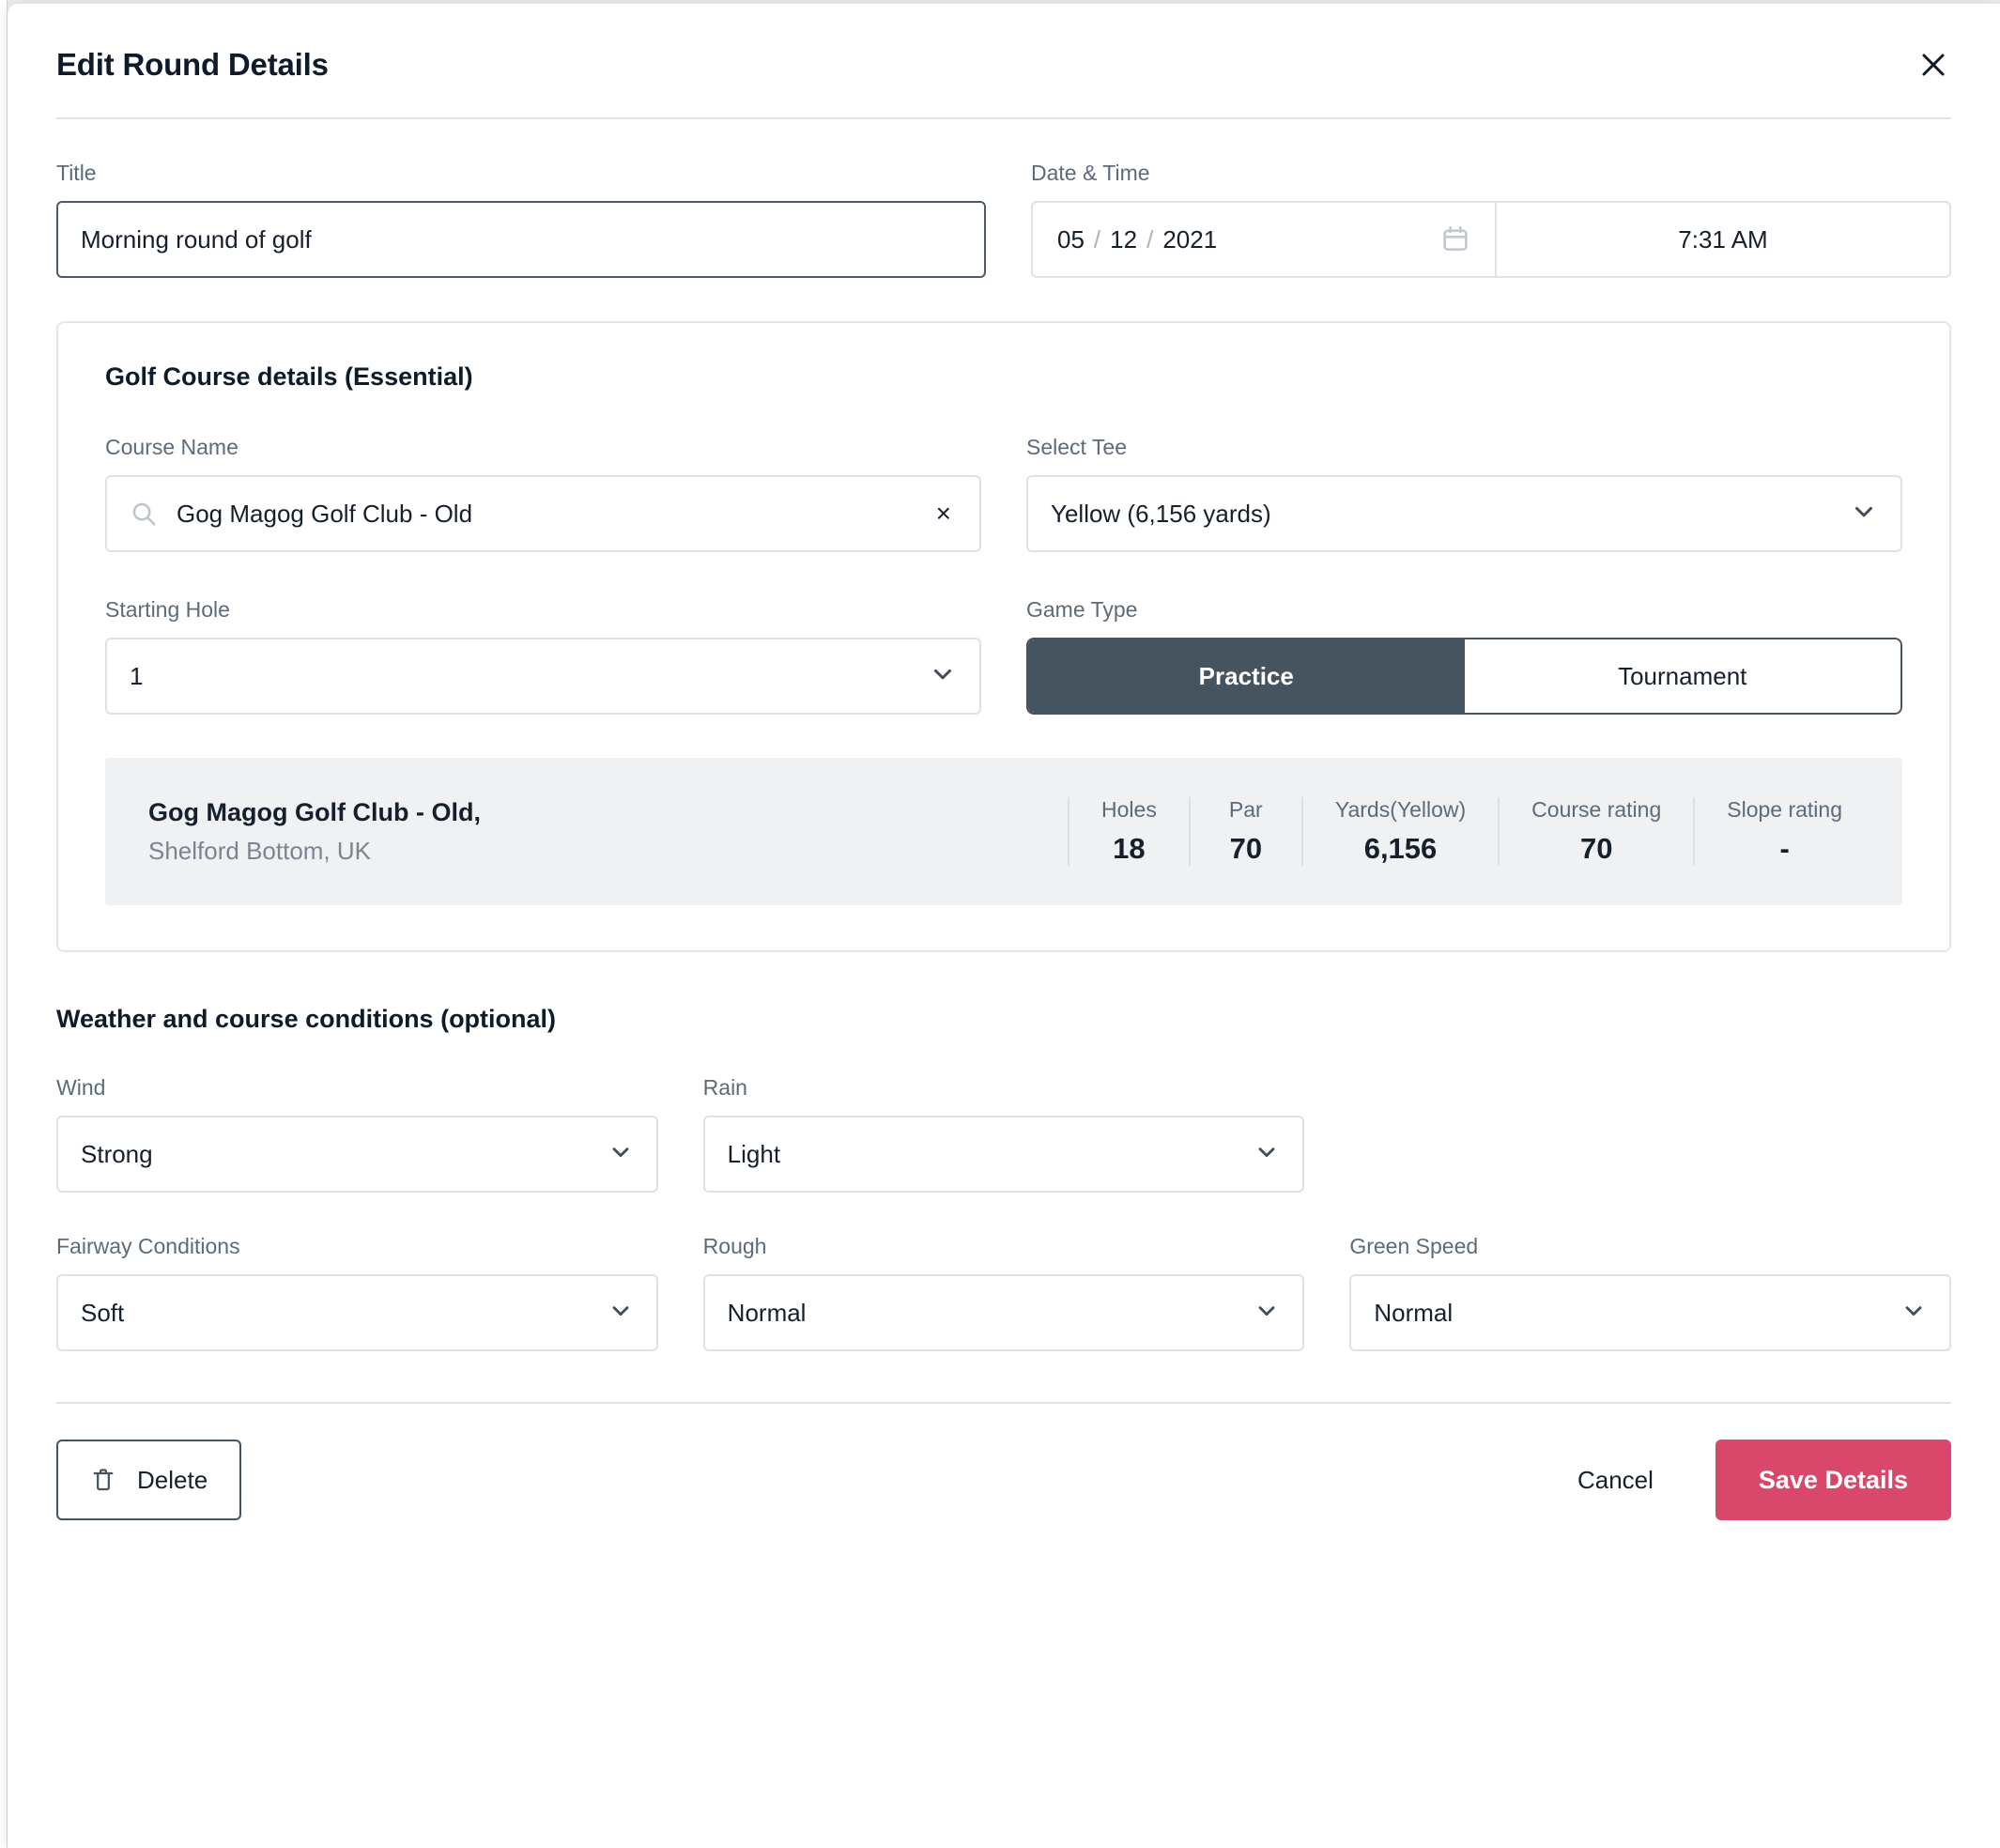  I want to click on select-tee-dropdown: Yellow (6,156 yards), so click(1464, 513).